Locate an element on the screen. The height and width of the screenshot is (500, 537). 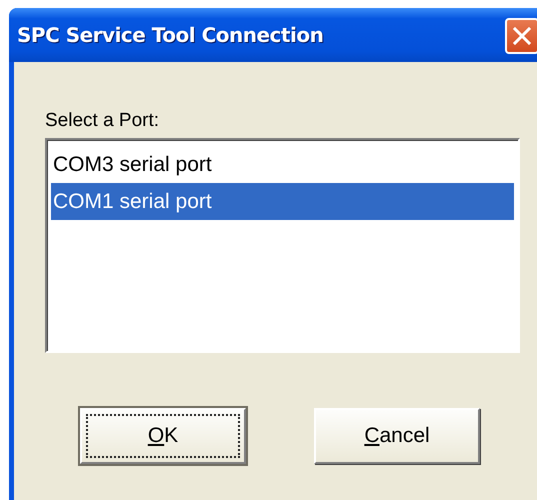
port-list-item: COM3 serial port is located at coordinates (282, 164).